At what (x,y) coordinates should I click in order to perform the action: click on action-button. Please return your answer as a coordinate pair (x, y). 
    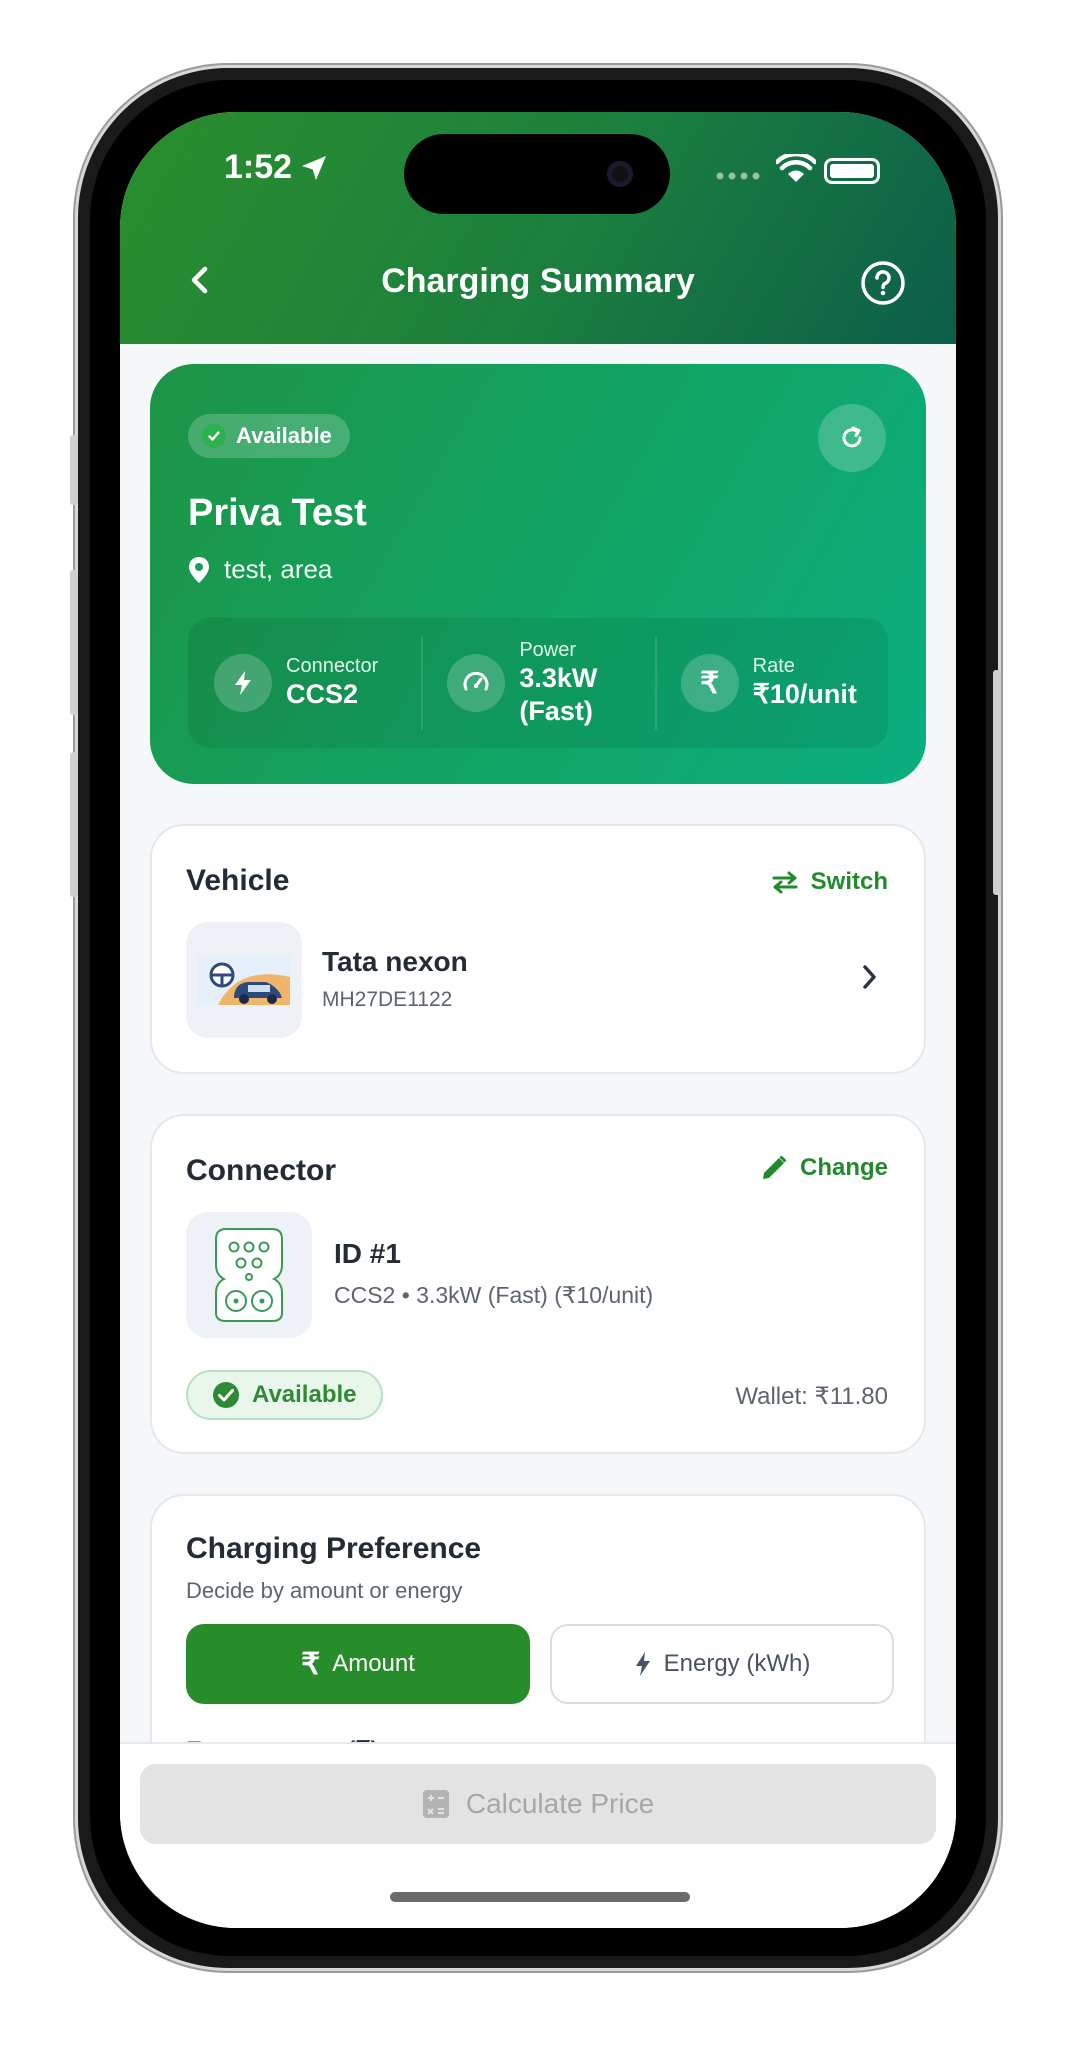
    Looking at the image, I should click on (74, 470).